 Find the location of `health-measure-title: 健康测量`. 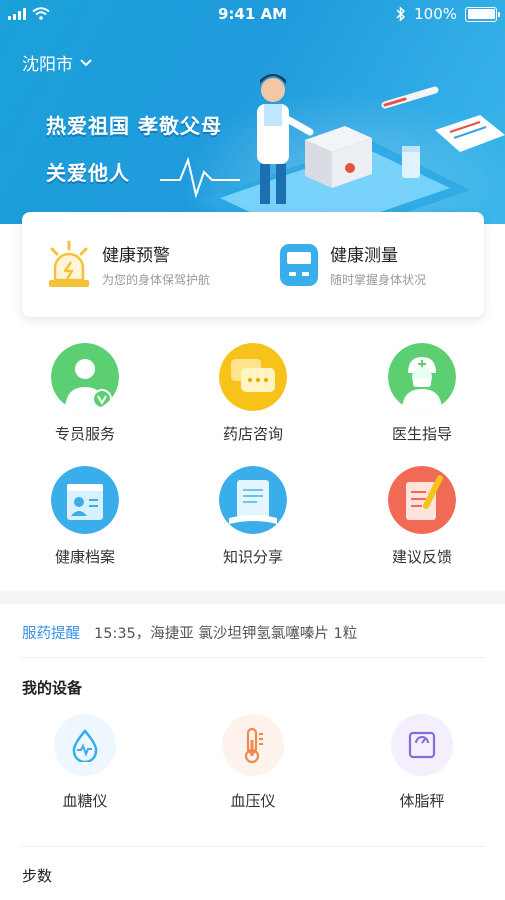

health-measure-title: 健康测量 is located at coordinates (364, 256).